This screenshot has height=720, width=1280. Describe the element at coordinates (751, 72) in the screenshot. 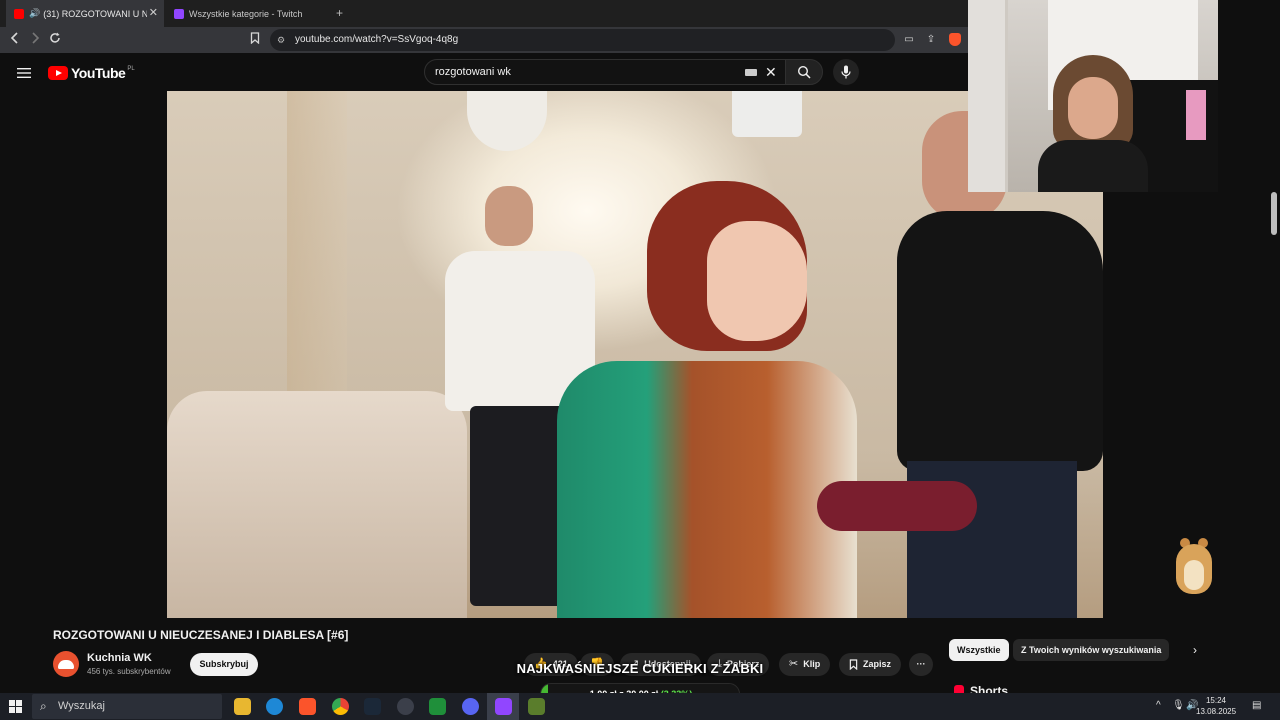

I see `keyboard-icon` at that location.